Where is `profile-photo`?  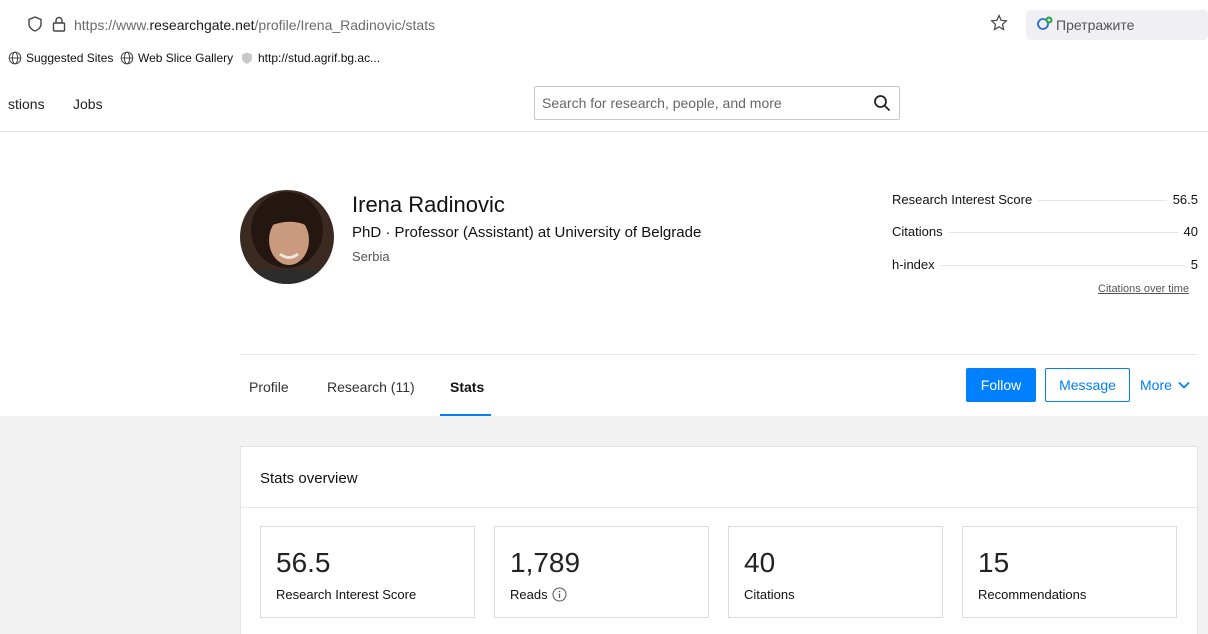
profile-photo is located at coordinates (287, 237).